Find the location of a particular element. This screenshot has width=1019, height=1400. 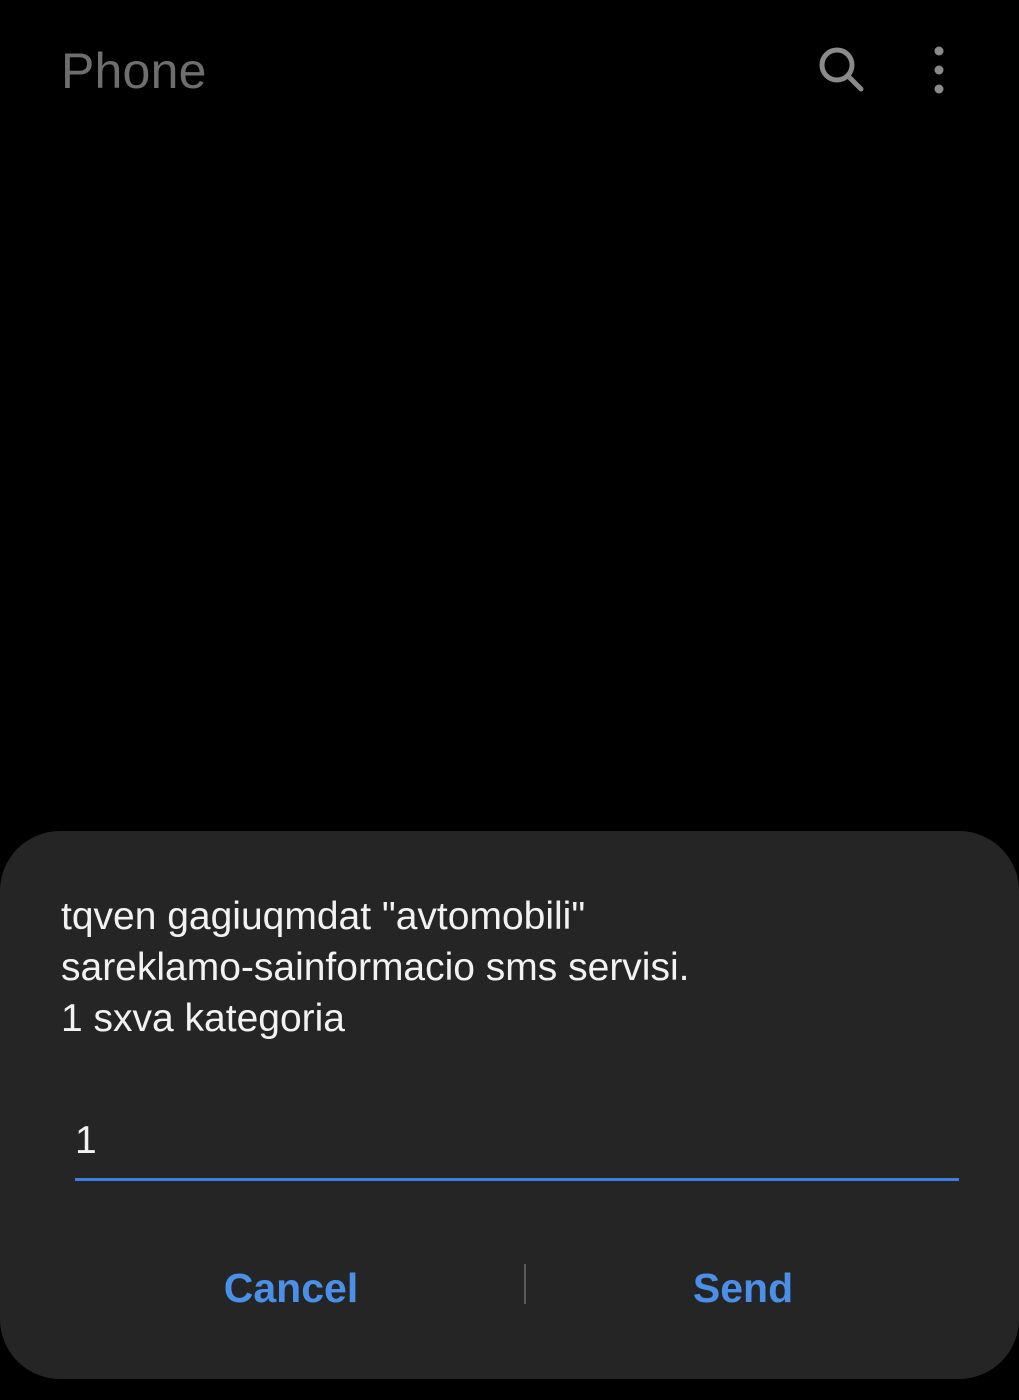

send-button: Send is located at coordinates (743, 1288).